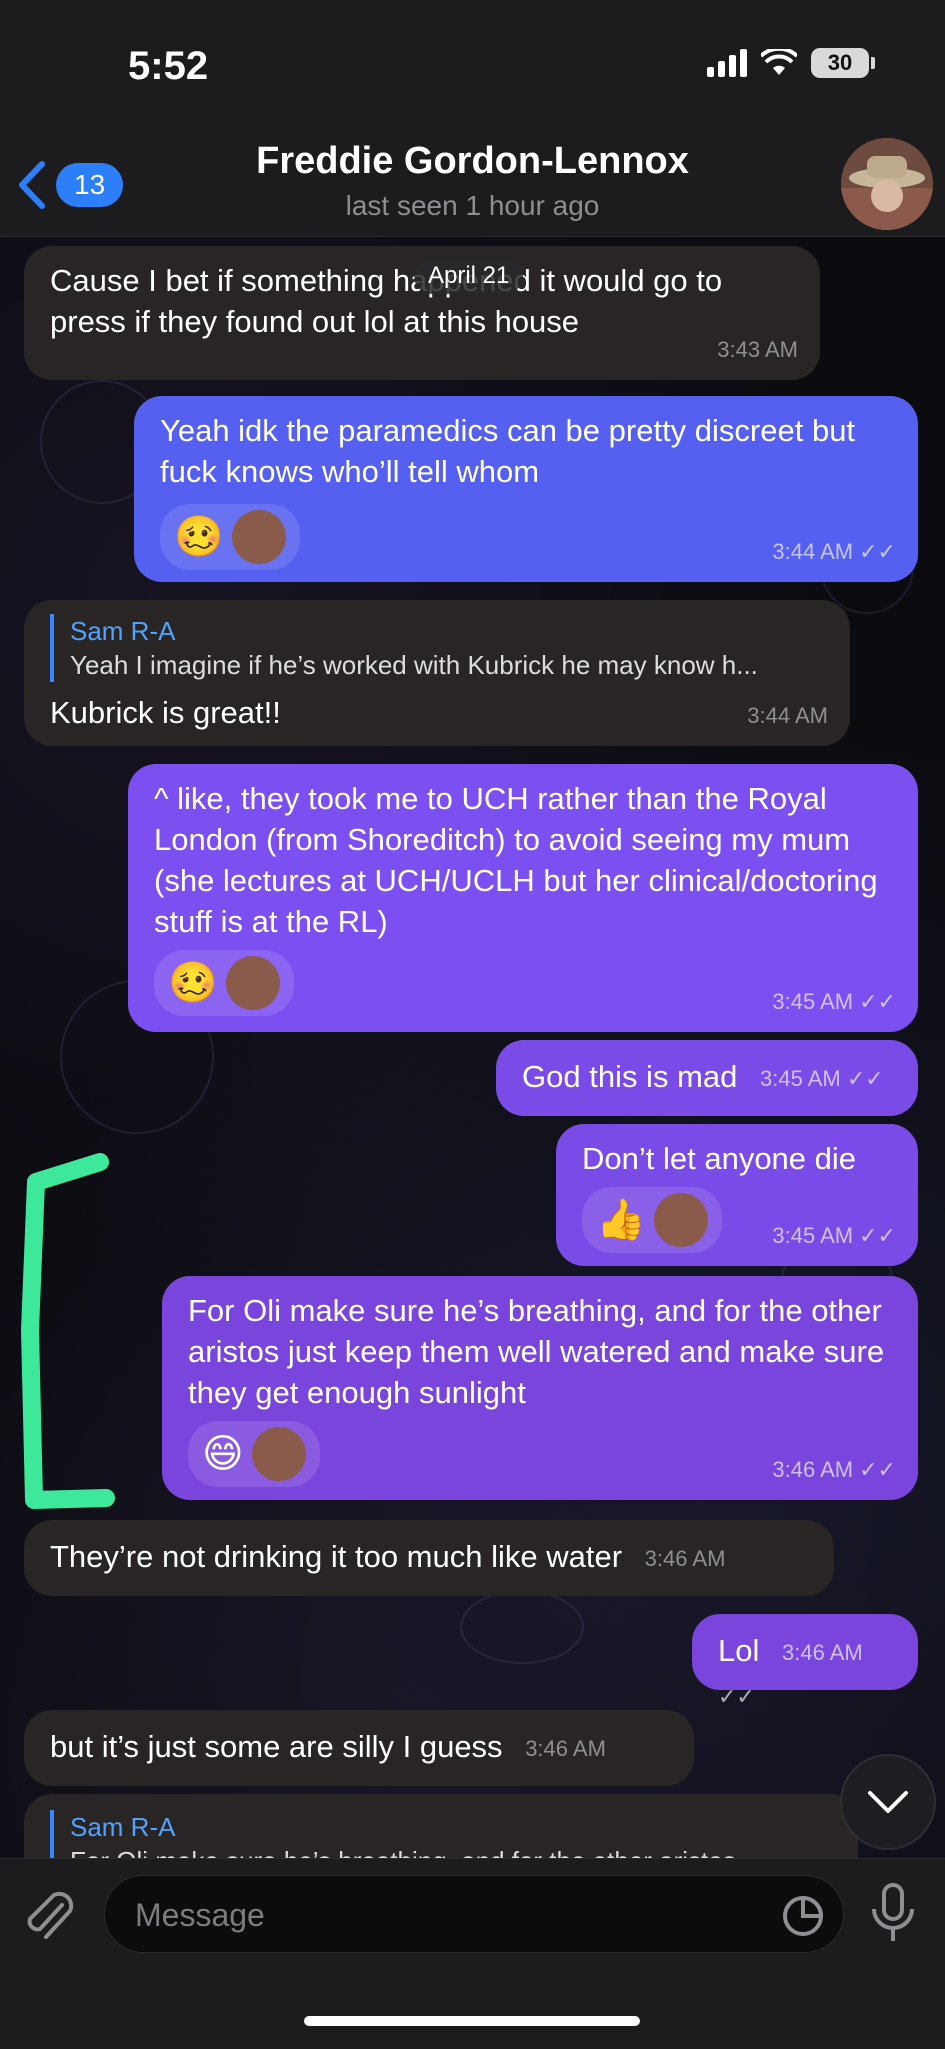 The height and width of the screenshot is (2049, 945). Describe the element at coordinates (522, 1627) in the screenshot. I see `background-doodle` at that location.